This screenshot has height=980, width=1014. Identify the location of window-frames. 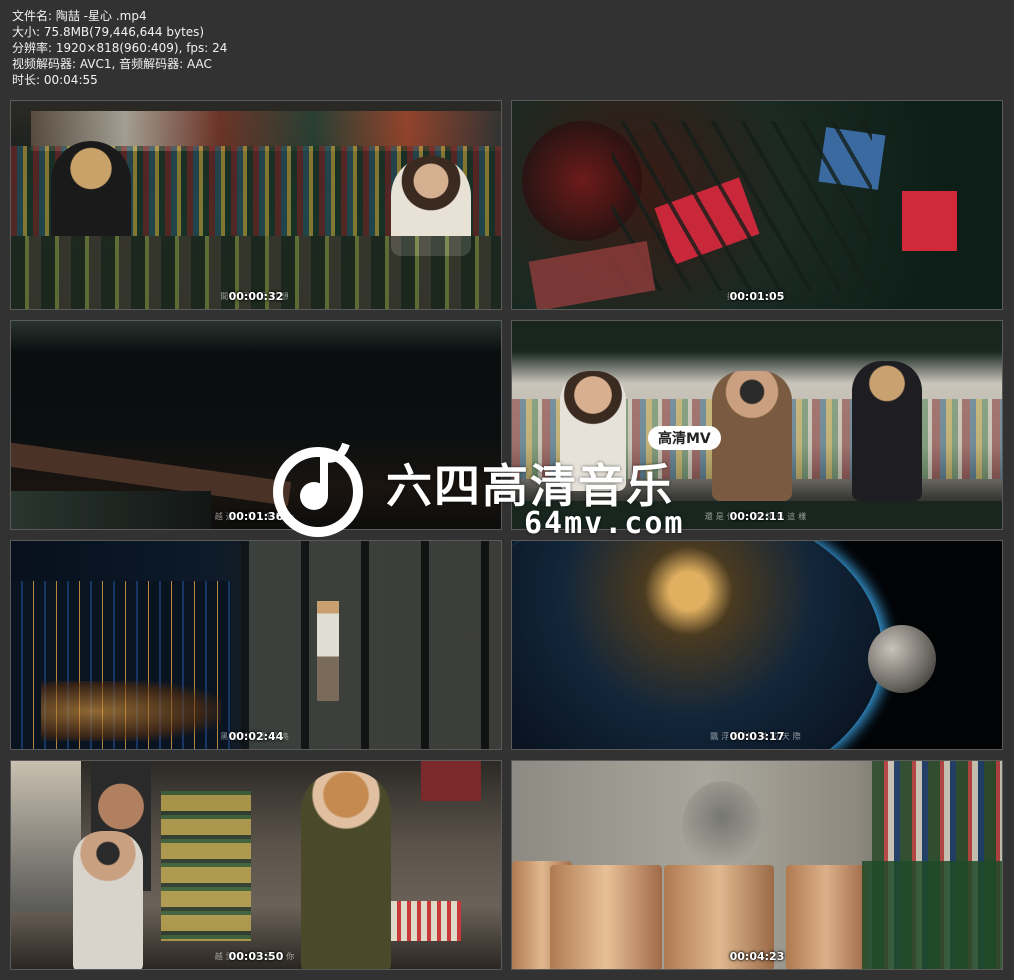
(371, 645).